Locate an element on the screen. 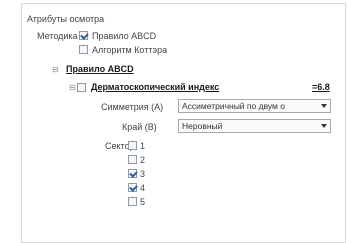  symmetry-label: Симметрия (А) is located at coordinates (132, 107).